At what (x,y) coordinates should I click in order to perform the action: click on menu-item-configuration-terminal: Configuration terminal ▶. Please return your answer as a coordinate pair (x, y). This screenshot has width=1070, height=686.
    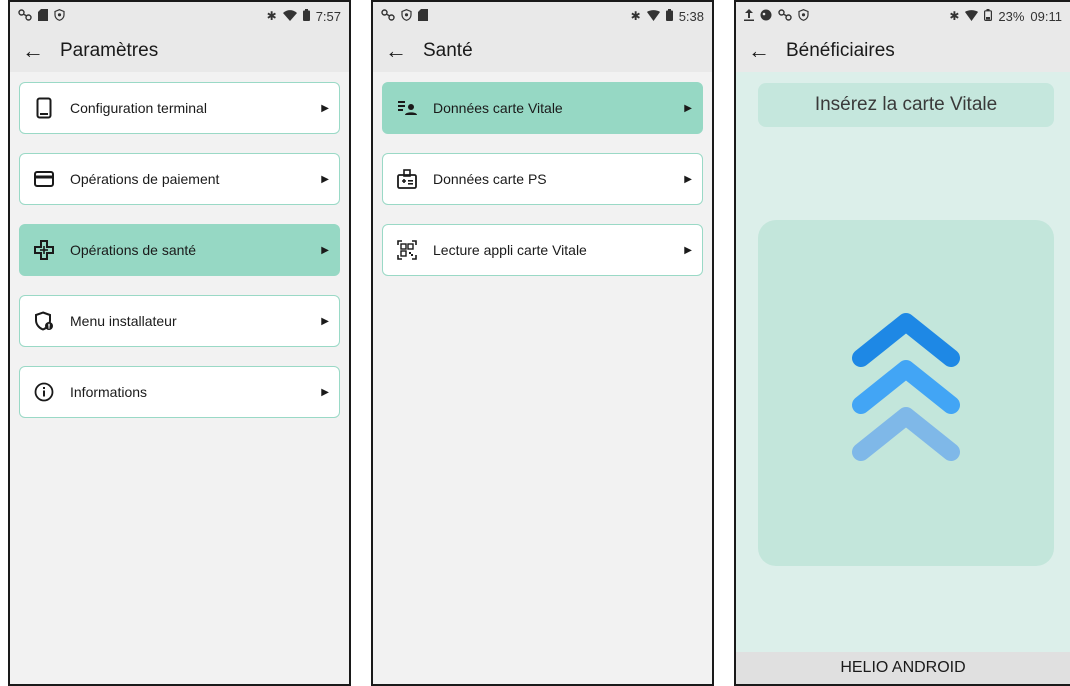
    Looking at the image, I should click on (179, 108).